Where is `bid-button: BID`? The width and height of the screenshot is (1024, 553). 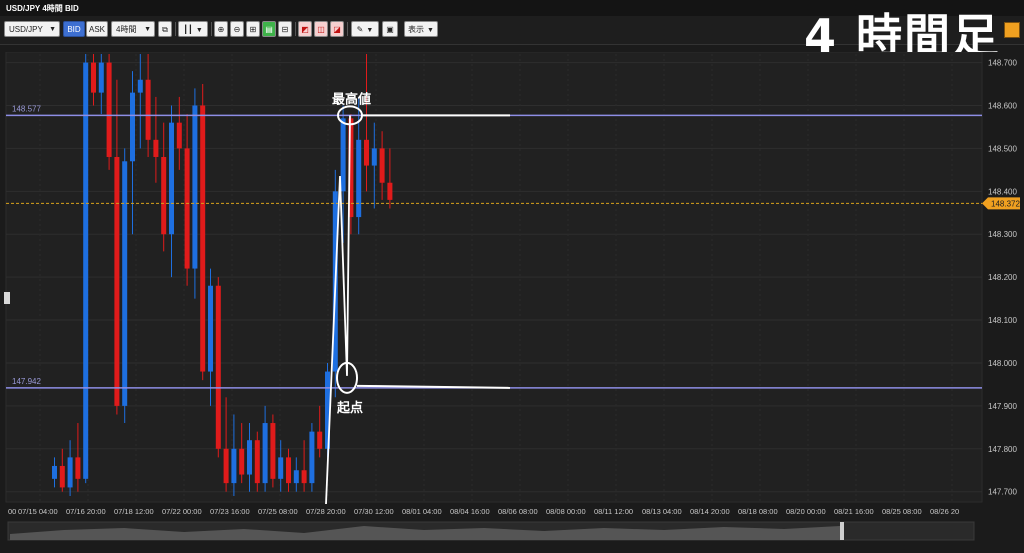
bid-button: BID is located at coordinates (74, 29).